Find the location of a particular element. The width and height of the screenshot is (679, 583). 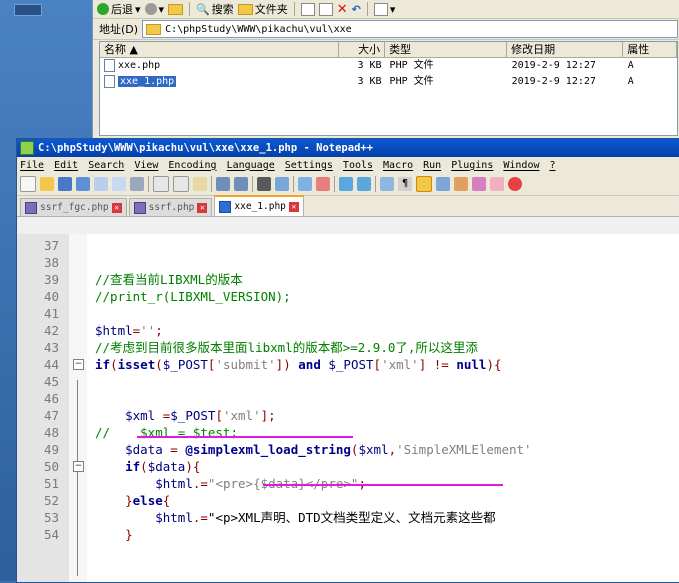

record-macro-icon is located at coordinates (515, 184).